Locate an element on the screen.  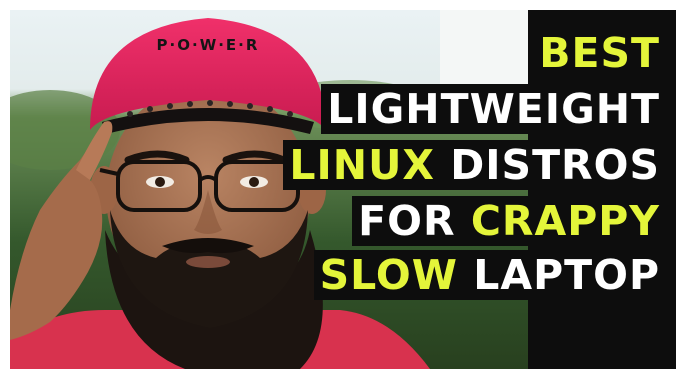
title-line-5: SLOW LAPTOP is located at coordinates (489, 275).